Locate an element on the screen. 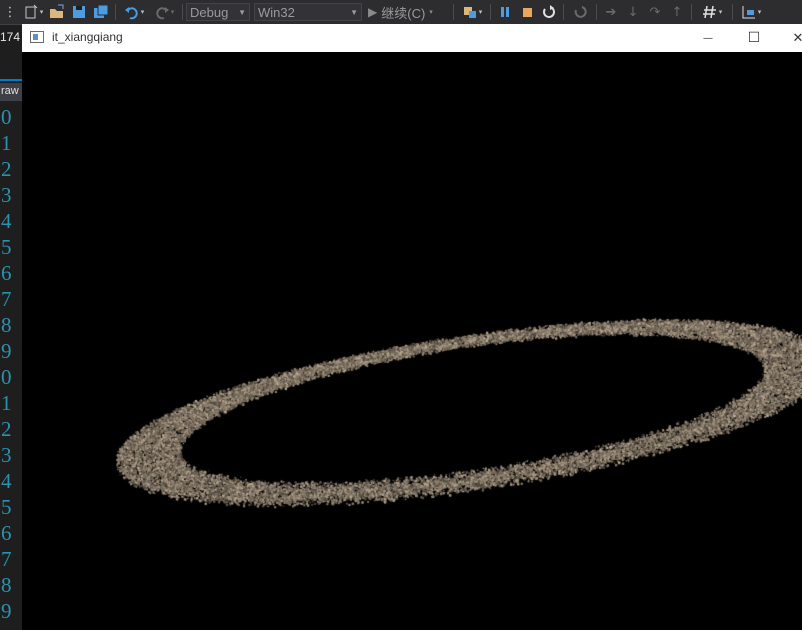 The width and height of the screenshot is (802, 630). next-statement-icon is located at coordinates (580, 12).